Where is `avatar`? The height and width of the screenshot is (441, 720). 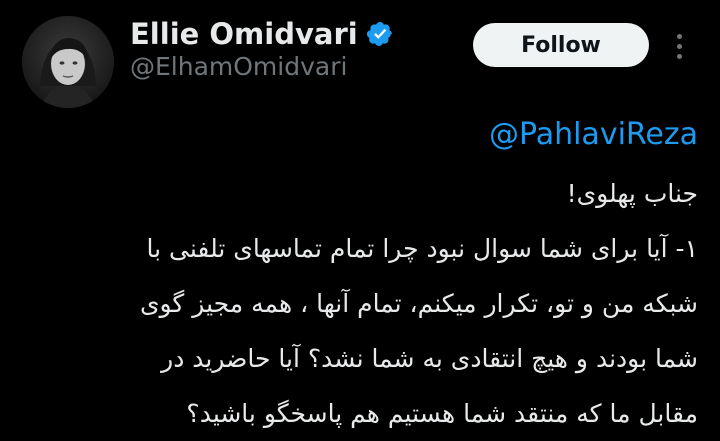
avatar is located at coordinates (68, 62).